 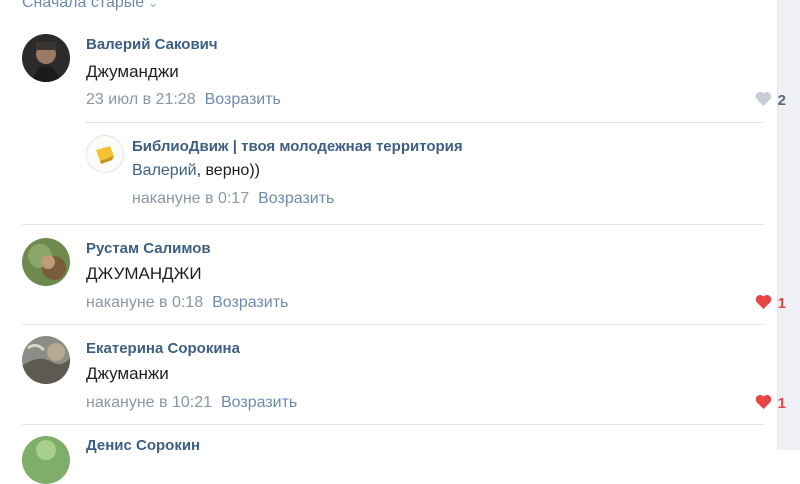 What do you see at coordinates (164, 170) in the screenshot?
I see `mention-link: Валерий` at bounding box center [164, 170].